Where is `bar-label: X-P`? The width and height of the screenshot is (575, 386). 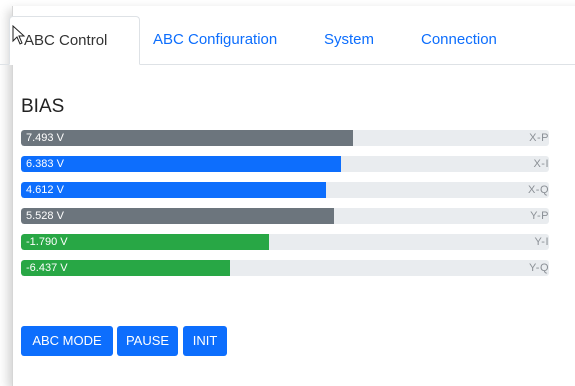
bar-label: X-P is located at coordinates (539, 138).